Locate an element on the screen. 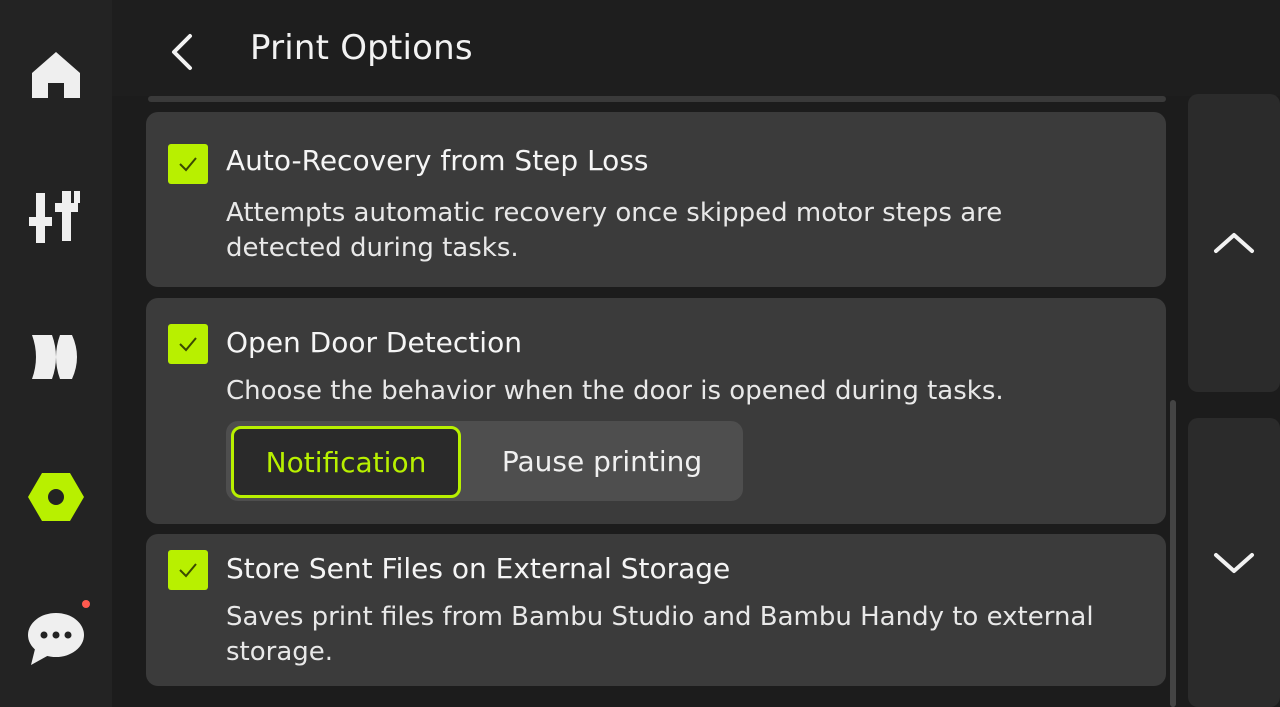 The width and height of the screenshot is (1280, 707). nav-home is located at coordinates (56, 75).